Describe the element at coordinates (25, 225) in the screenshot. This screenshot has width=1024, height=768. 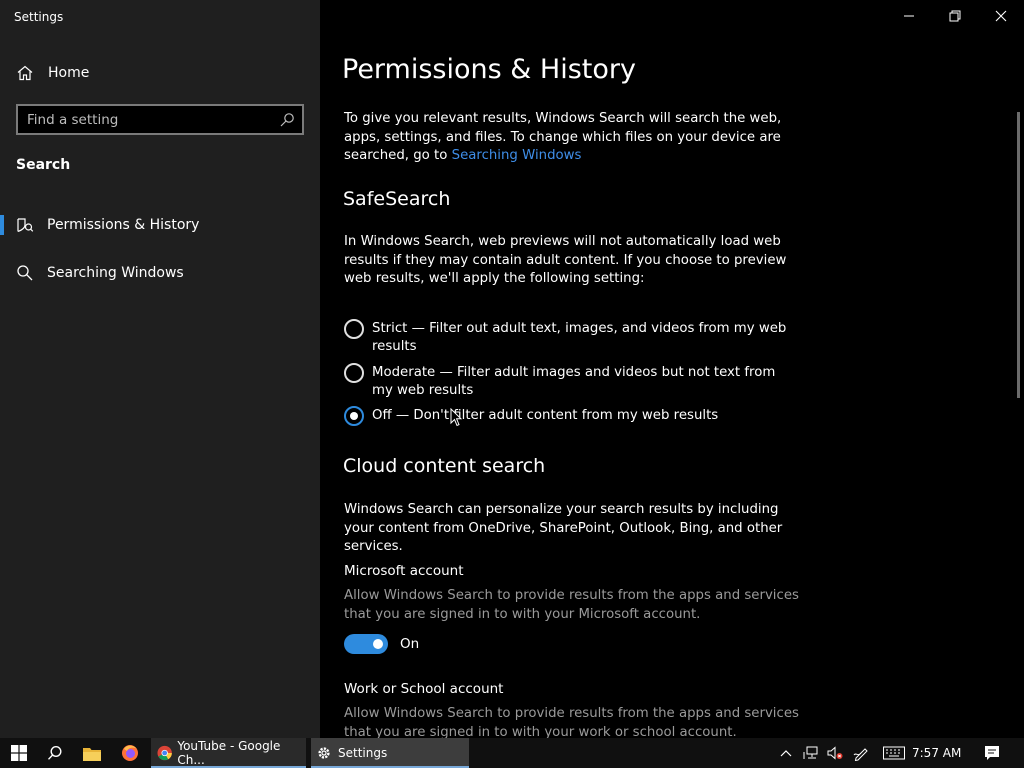
I see `shield-search-icon` at that location.